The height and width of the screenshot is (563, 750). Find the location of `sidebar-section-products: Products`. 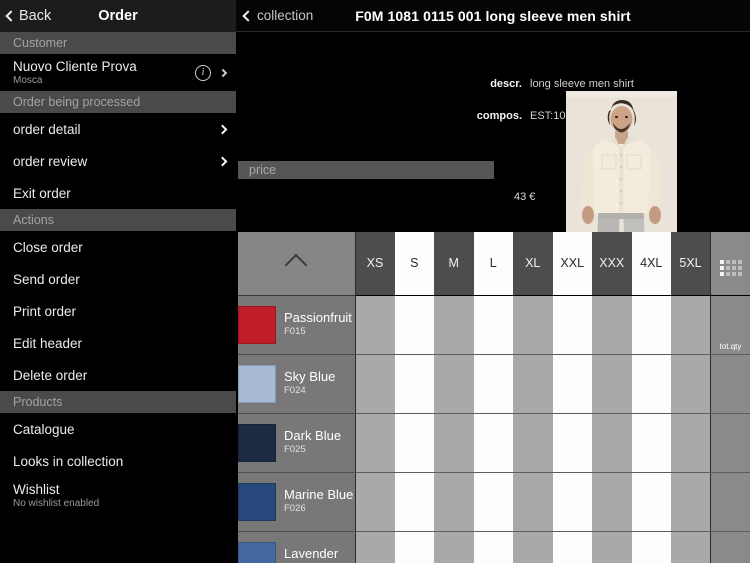

sidebar-section-products: Products is located at coordinates (118, 402).